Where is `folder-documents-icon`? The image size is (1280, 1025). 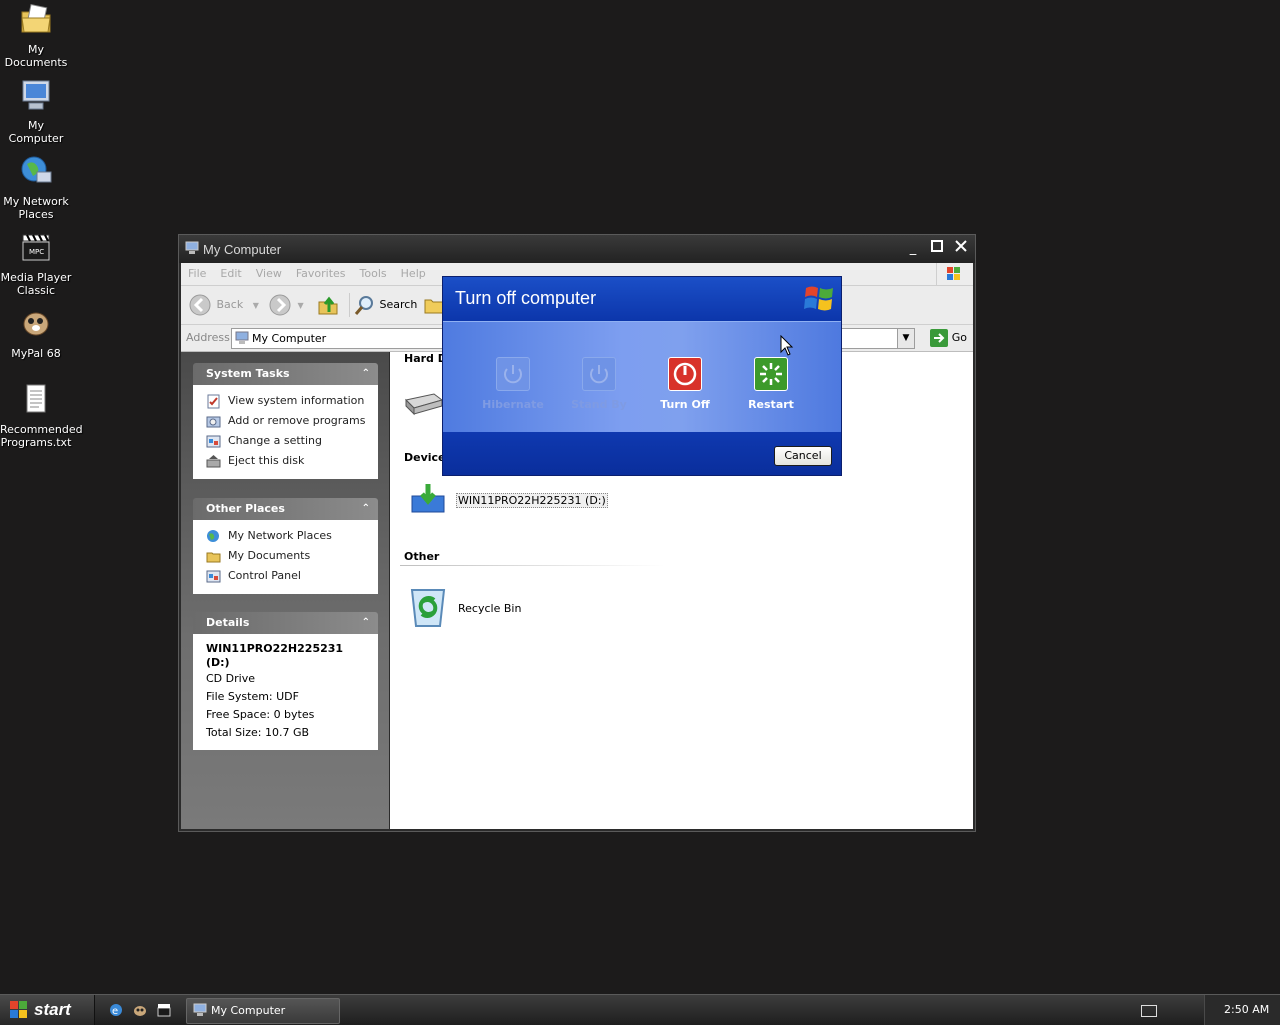 folder-documents-icon is located at coordinates (36, 18).